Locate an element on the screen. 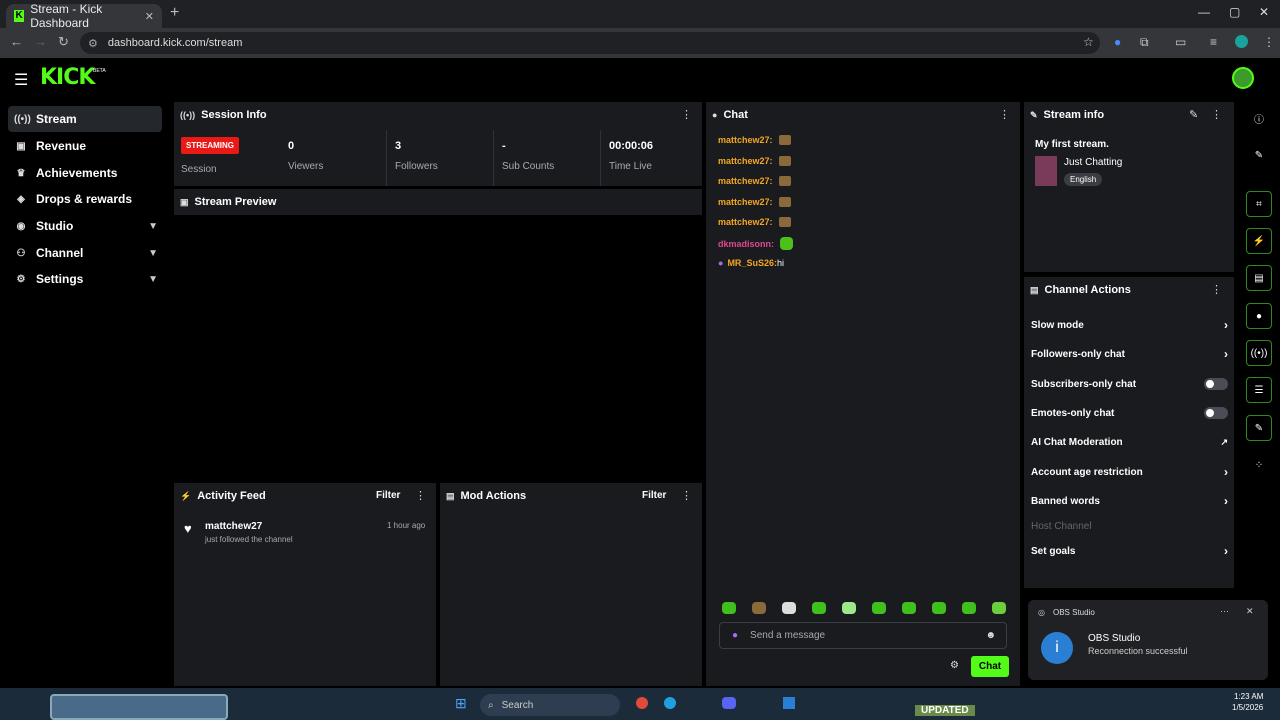 The height and width of the screenshot is (720, 1280). chat-username: dkmadisonn: is located at coordinates (746, 244).